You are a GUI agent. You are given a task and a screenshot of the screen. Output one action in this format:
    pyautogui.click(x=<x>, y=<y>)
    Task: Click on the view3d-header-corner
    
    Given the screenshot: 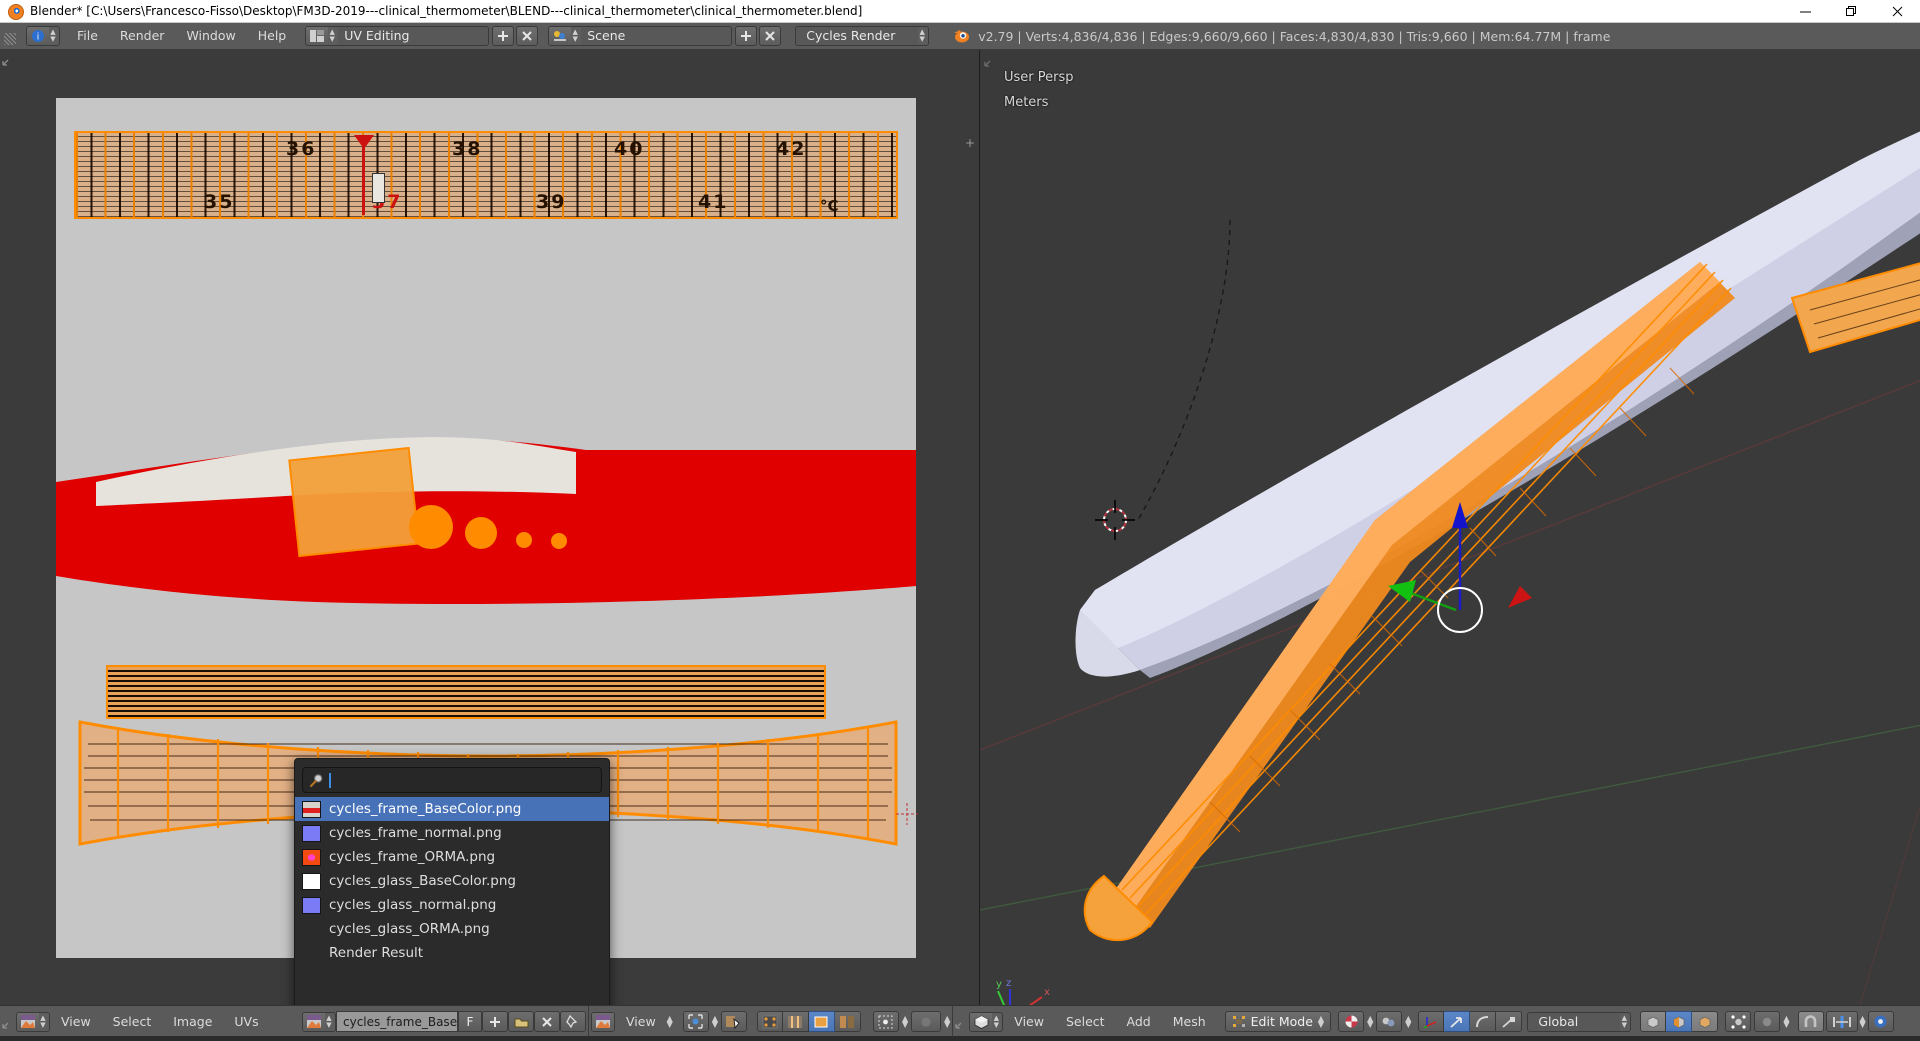 What is the action you would take?
    pyautogui.click(x=962, y=1022)
    